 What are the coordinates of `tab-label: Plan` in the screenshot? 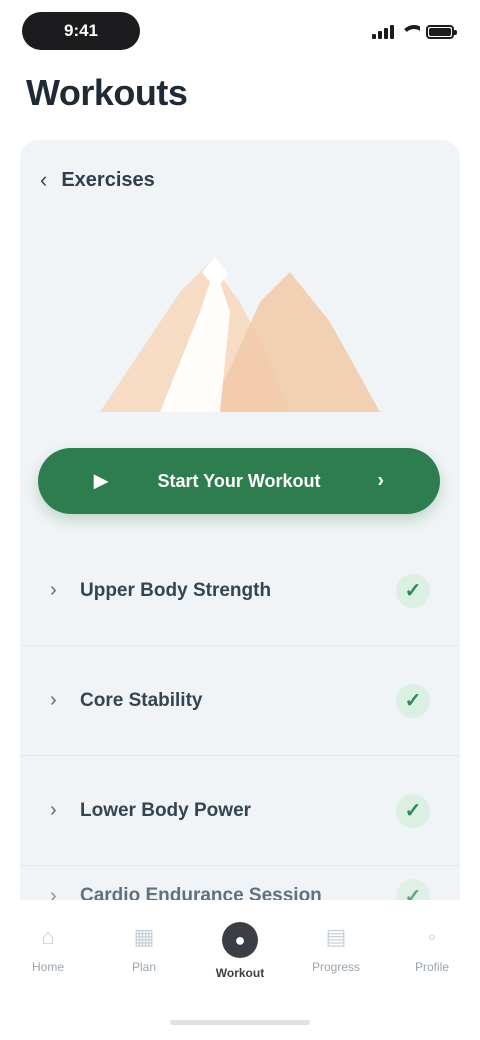 It's located at (144, 967).